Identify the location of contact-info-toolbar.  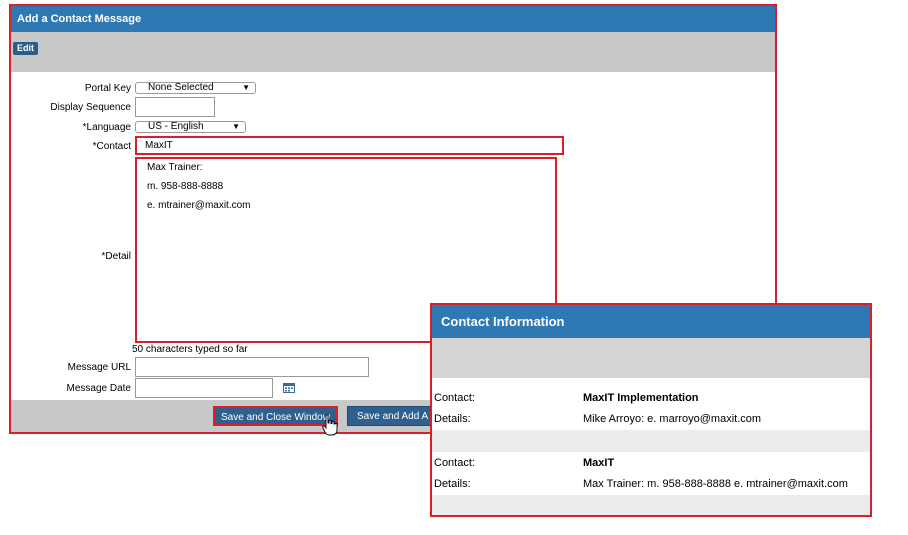
(651, 358).